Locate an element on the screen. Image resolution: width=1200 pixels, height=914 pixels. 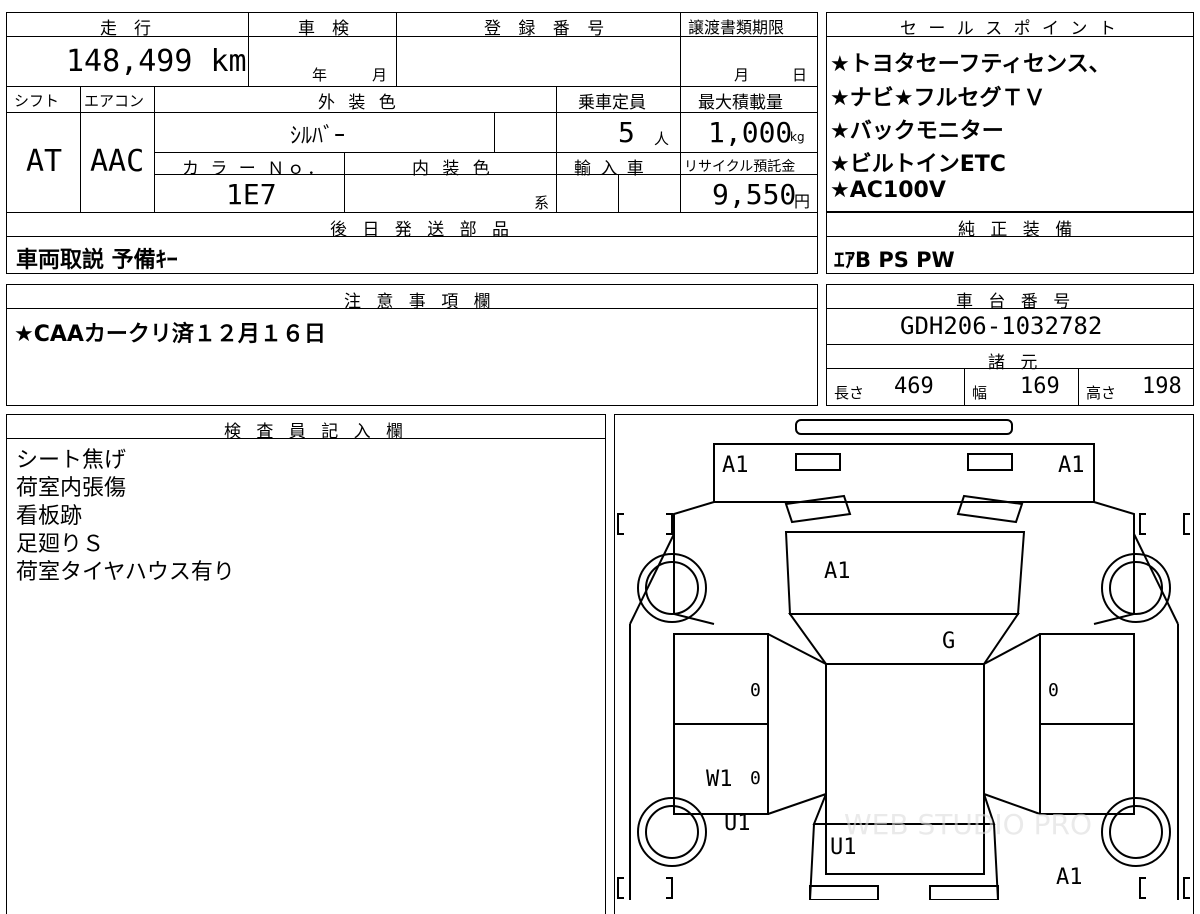
diagram-mark-front-left: A1 is located at coordinates (735, 465).